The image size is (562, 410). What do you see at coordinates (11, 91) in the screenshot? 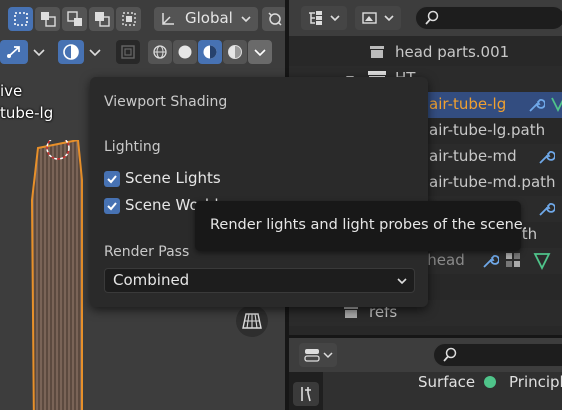
I see `active-object-info: ive` at bounding box center [11, 91].